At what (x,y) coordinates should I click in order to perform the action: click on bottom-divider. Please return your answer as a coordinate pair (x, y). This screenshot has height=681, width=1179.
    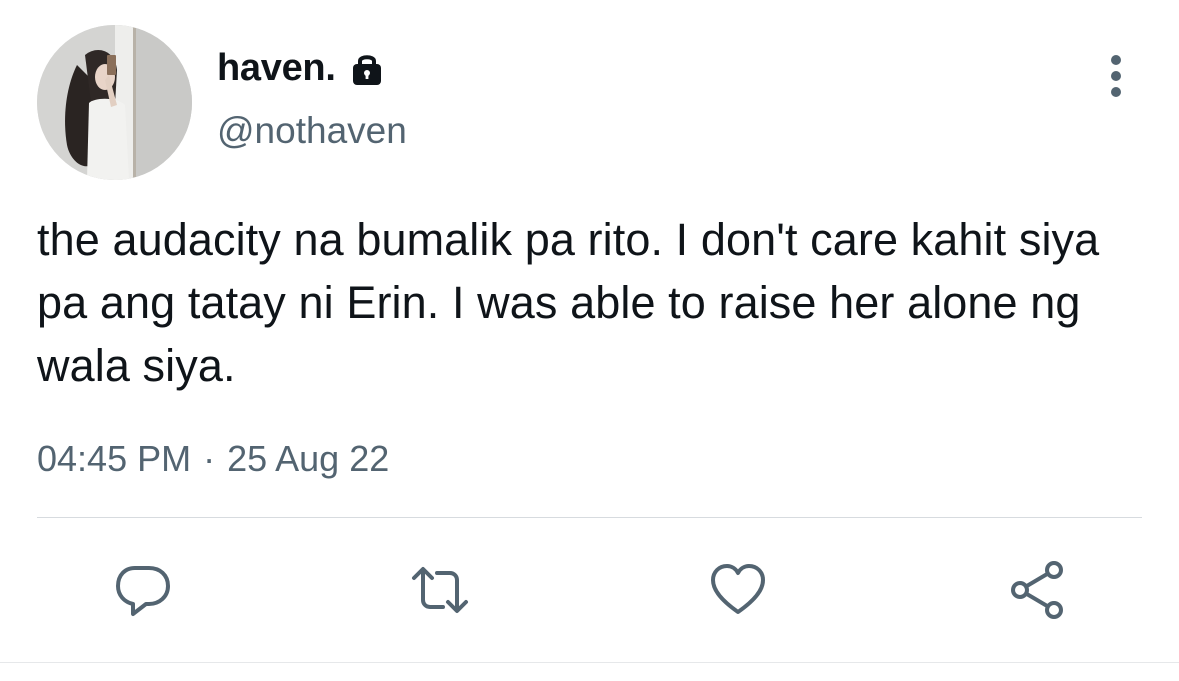
    Looking at the image, I should click on (589, 662).